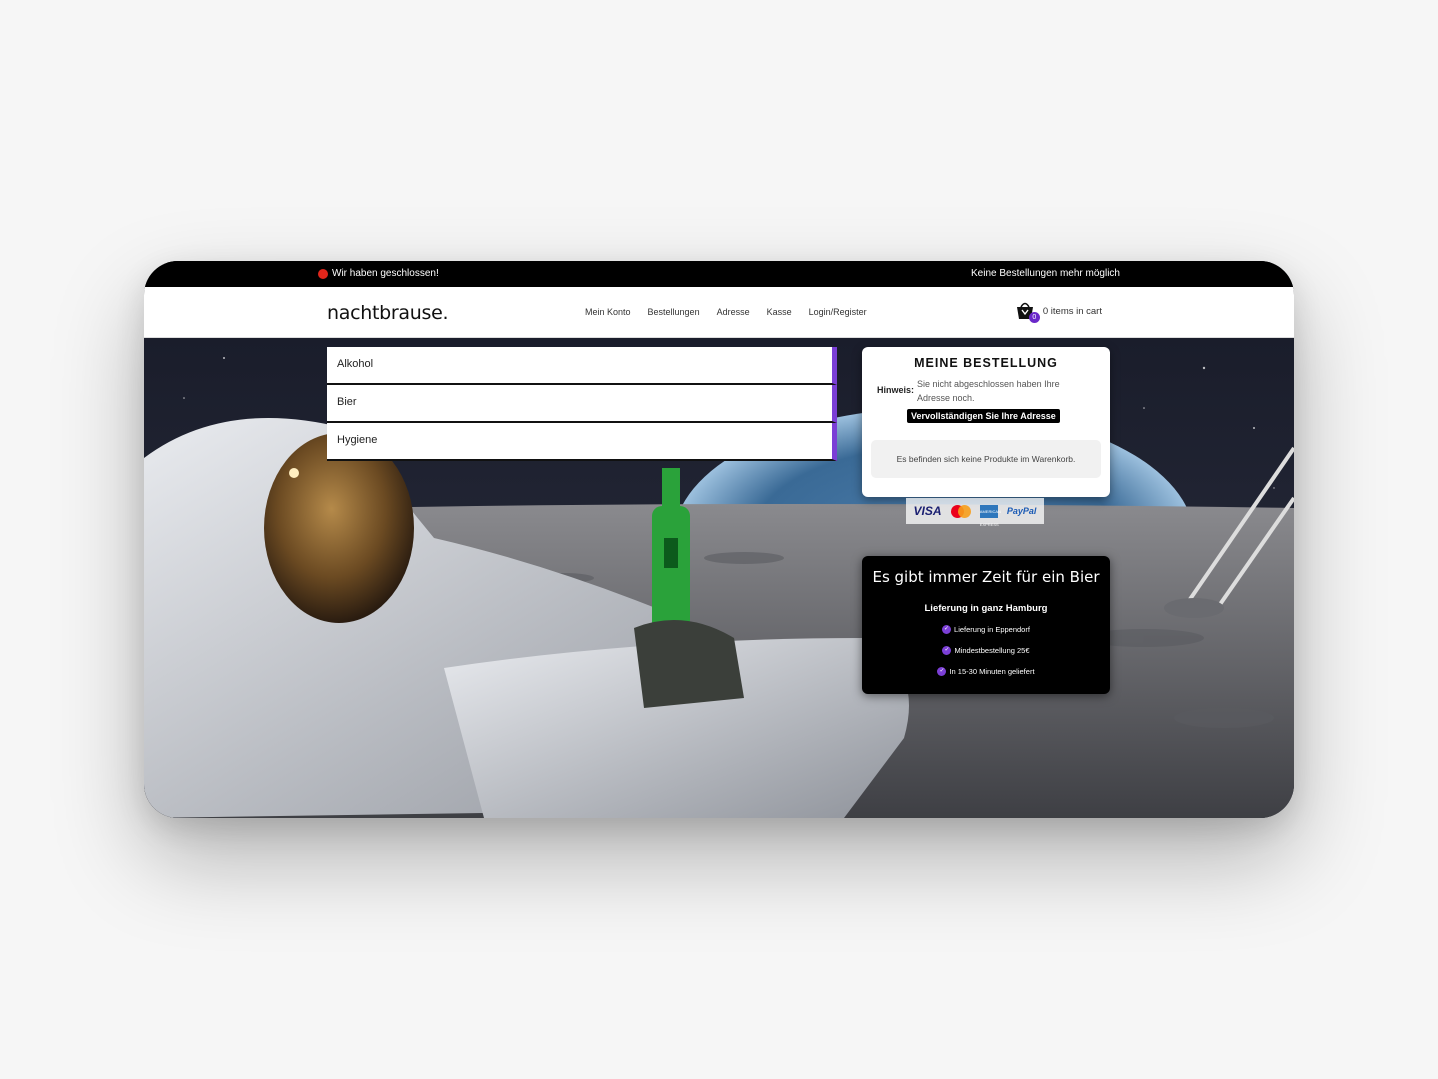 Image resolution: width=1438 pixels, height=1079 pixels. Describe the element at coordinates (986, 677) in the screenshot. I see `feature-item: ✓ In 15-30 Minuten geliefert` at that location.